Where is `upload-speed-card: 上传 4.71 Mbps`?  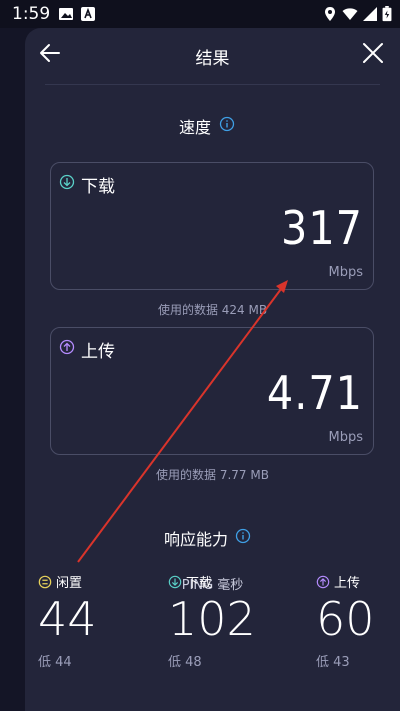 upload-speed-card: 上传 4.71 Mbps is located at coordinates (212, 391).